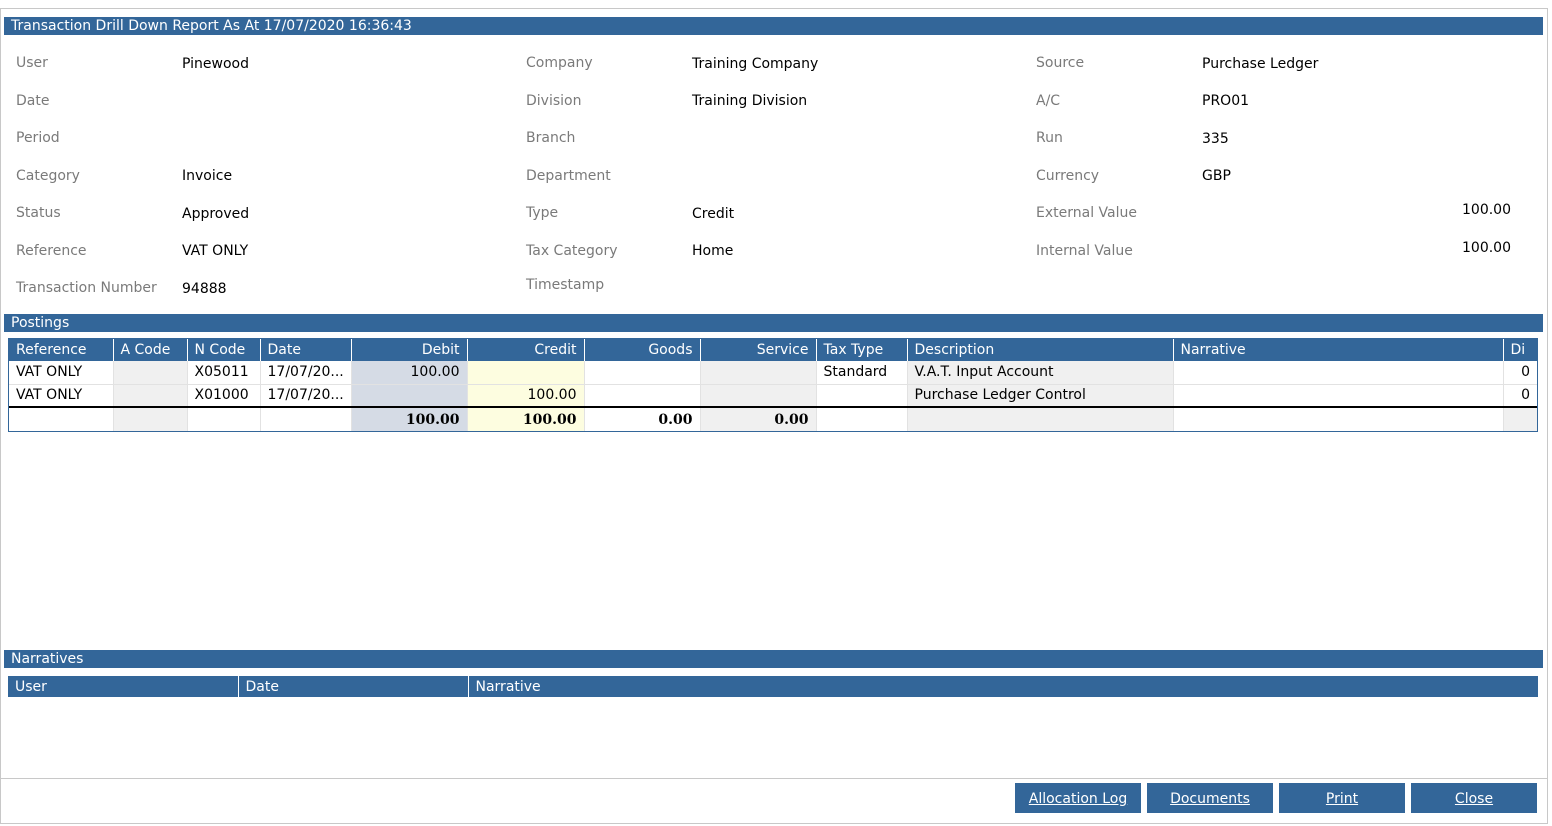 The image size is (1552, 826). What do you see at coordinates (862, 396) in the screenshot?
I see `cell-tax-type` at bounding box center [862, 396].